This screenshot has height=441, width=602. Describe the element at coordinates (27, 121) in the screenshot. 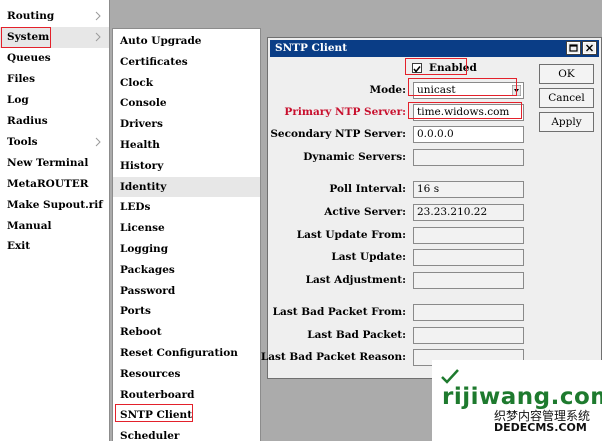

I see `menu-item-label: Radius` at that location.